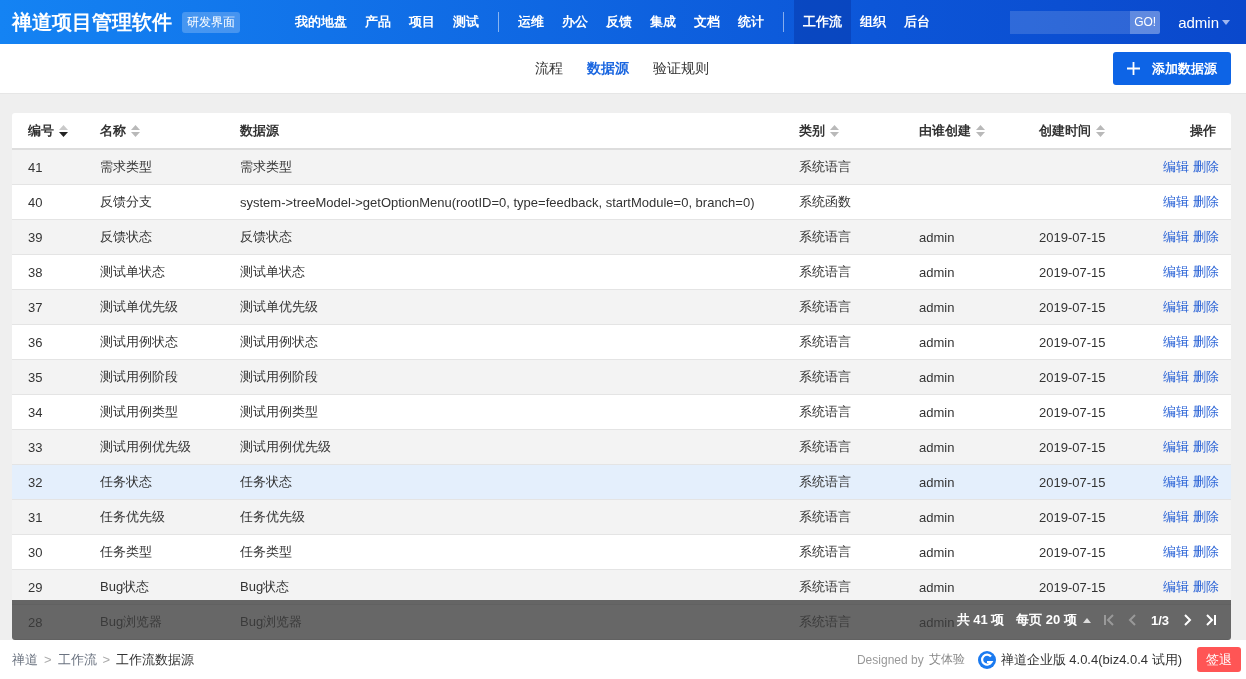  I want to click on designer-link: 艾体验, so click(946, 659).